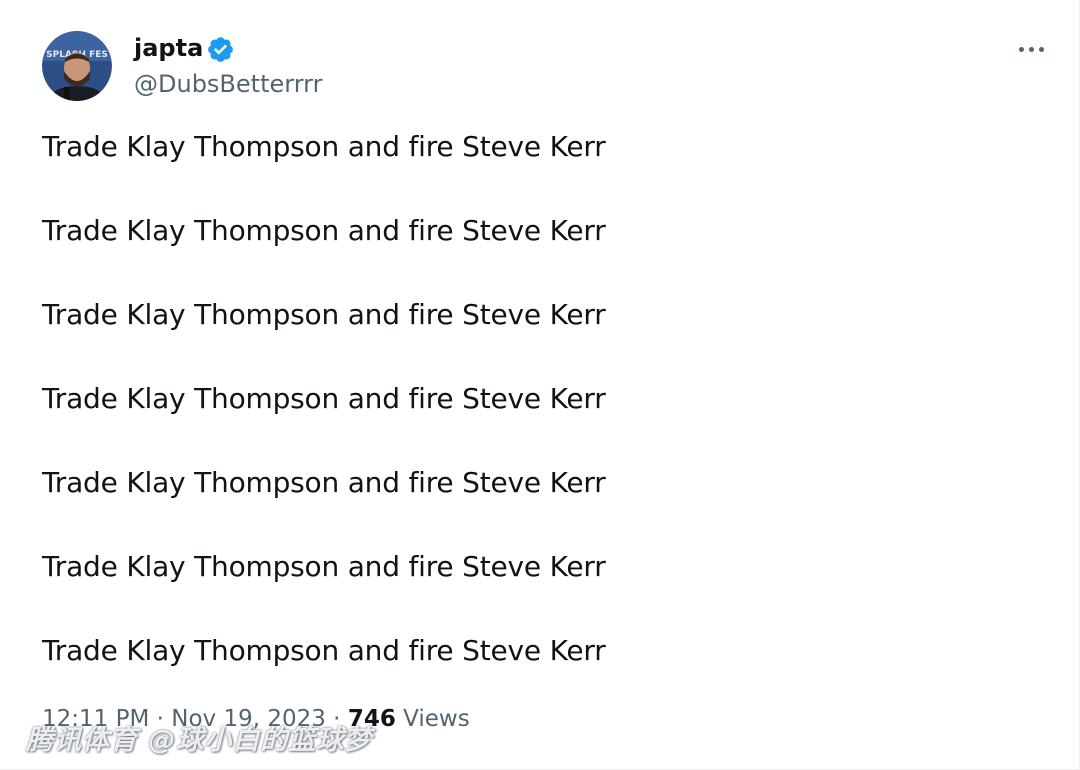  Describe the element at coordinates (199, 740) in the screenshot. I see `watermark: 腾讯体育 @球小白的篮球梦` at that location.